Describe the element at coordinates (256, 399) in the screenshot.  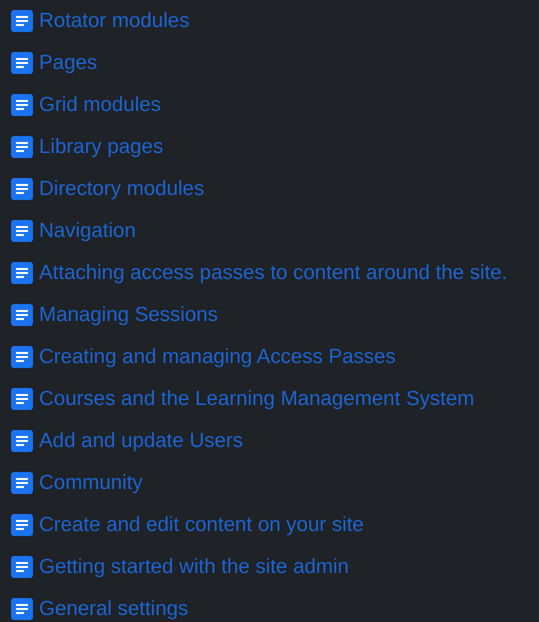
I see `page-link: Courses and the Learning Management System` at that location.